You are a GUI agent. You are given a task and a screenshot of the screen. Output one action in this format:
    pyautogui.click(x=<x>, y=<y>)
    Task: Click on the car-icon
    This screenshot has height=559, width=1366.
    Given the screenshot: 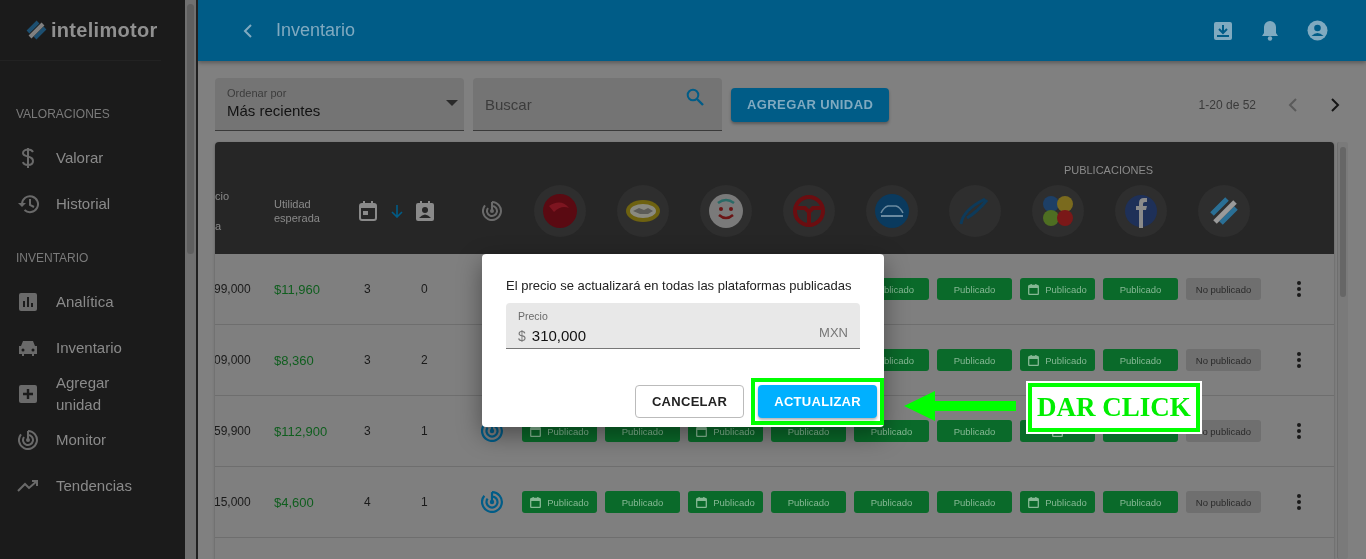 What is the action you would take?
    pyautogui.click(x=28, y=348)
    